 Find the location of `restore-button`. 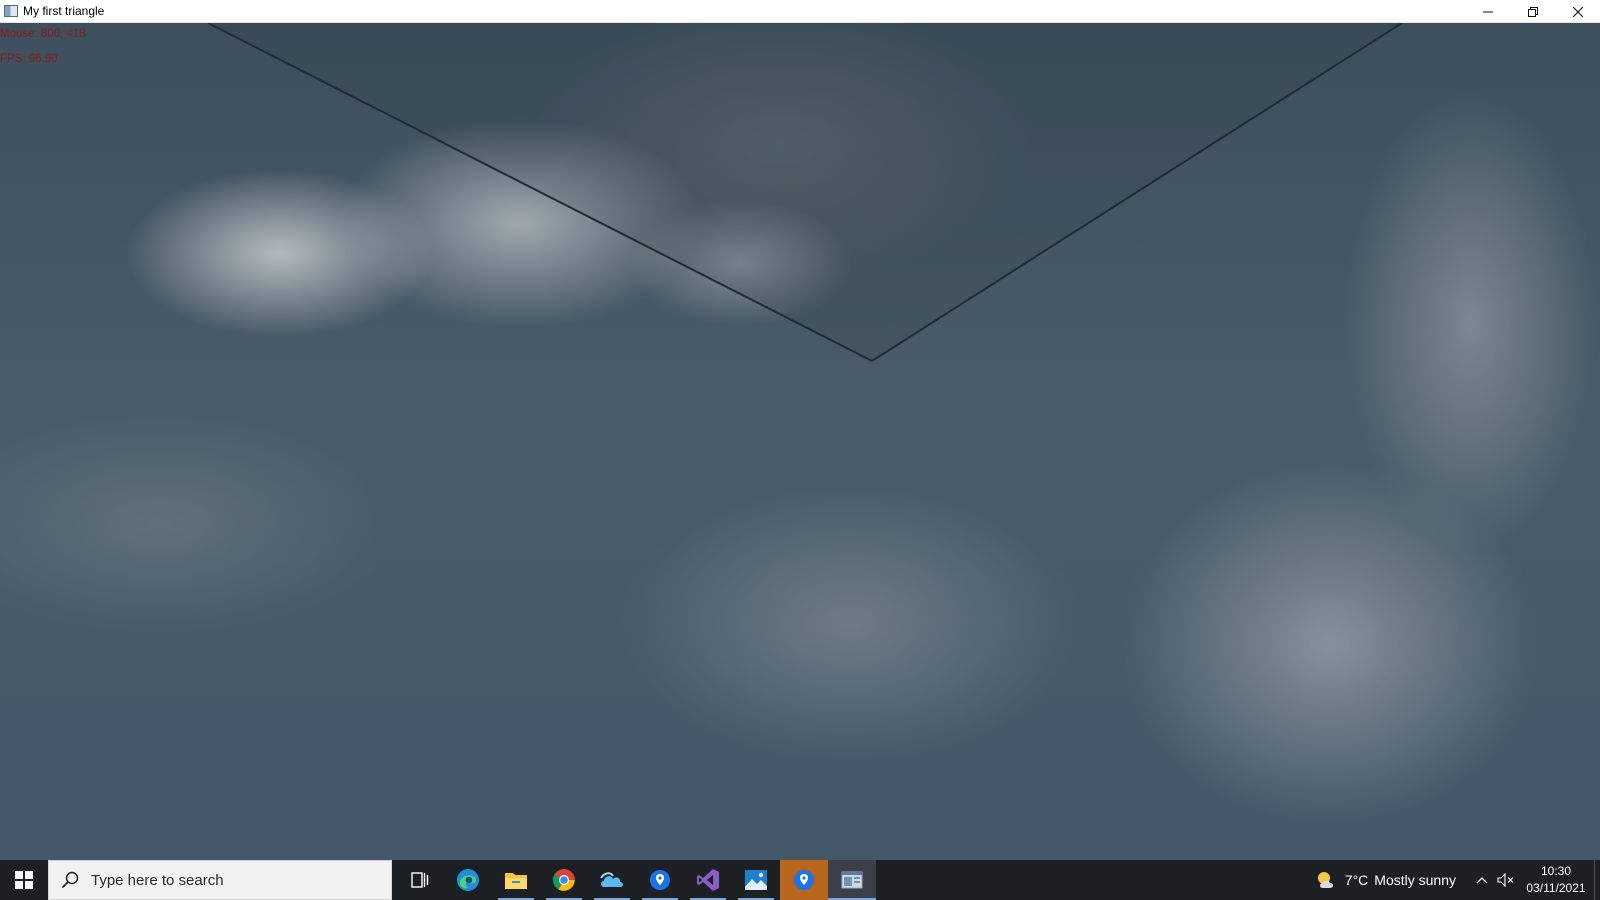

restore-button is located at coordinates (1532, 11).